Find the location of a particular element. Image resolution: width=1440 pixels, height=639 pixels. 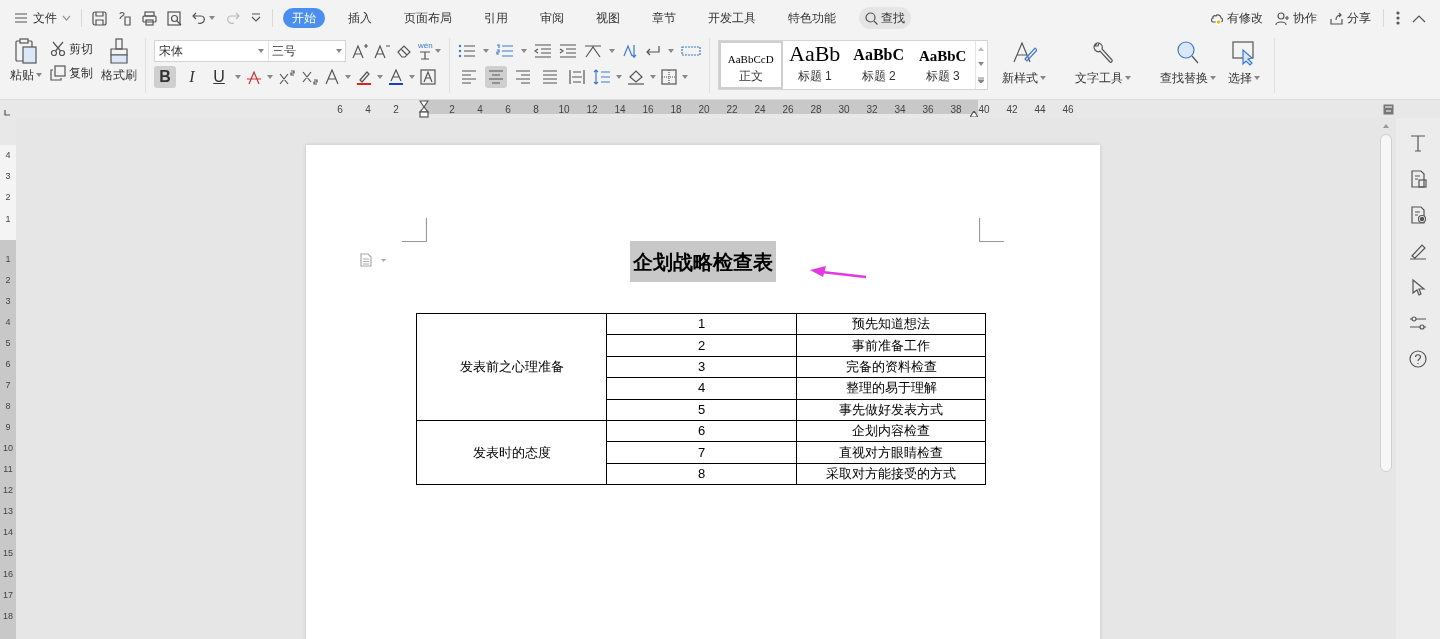

ribbon-tool-button: 新样式 is located at coordinates (1023, 63).